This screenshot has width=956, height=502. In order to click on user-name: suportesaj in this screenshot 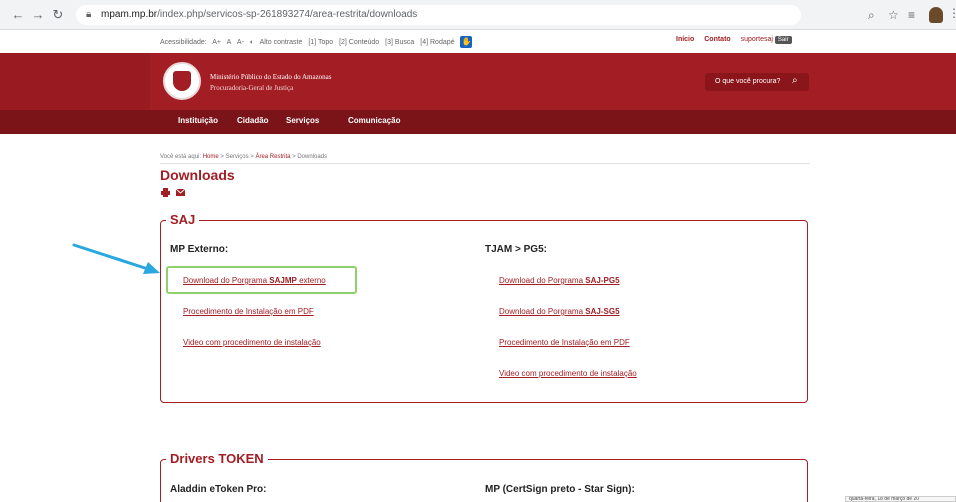, I will do `click(756, 39)`.